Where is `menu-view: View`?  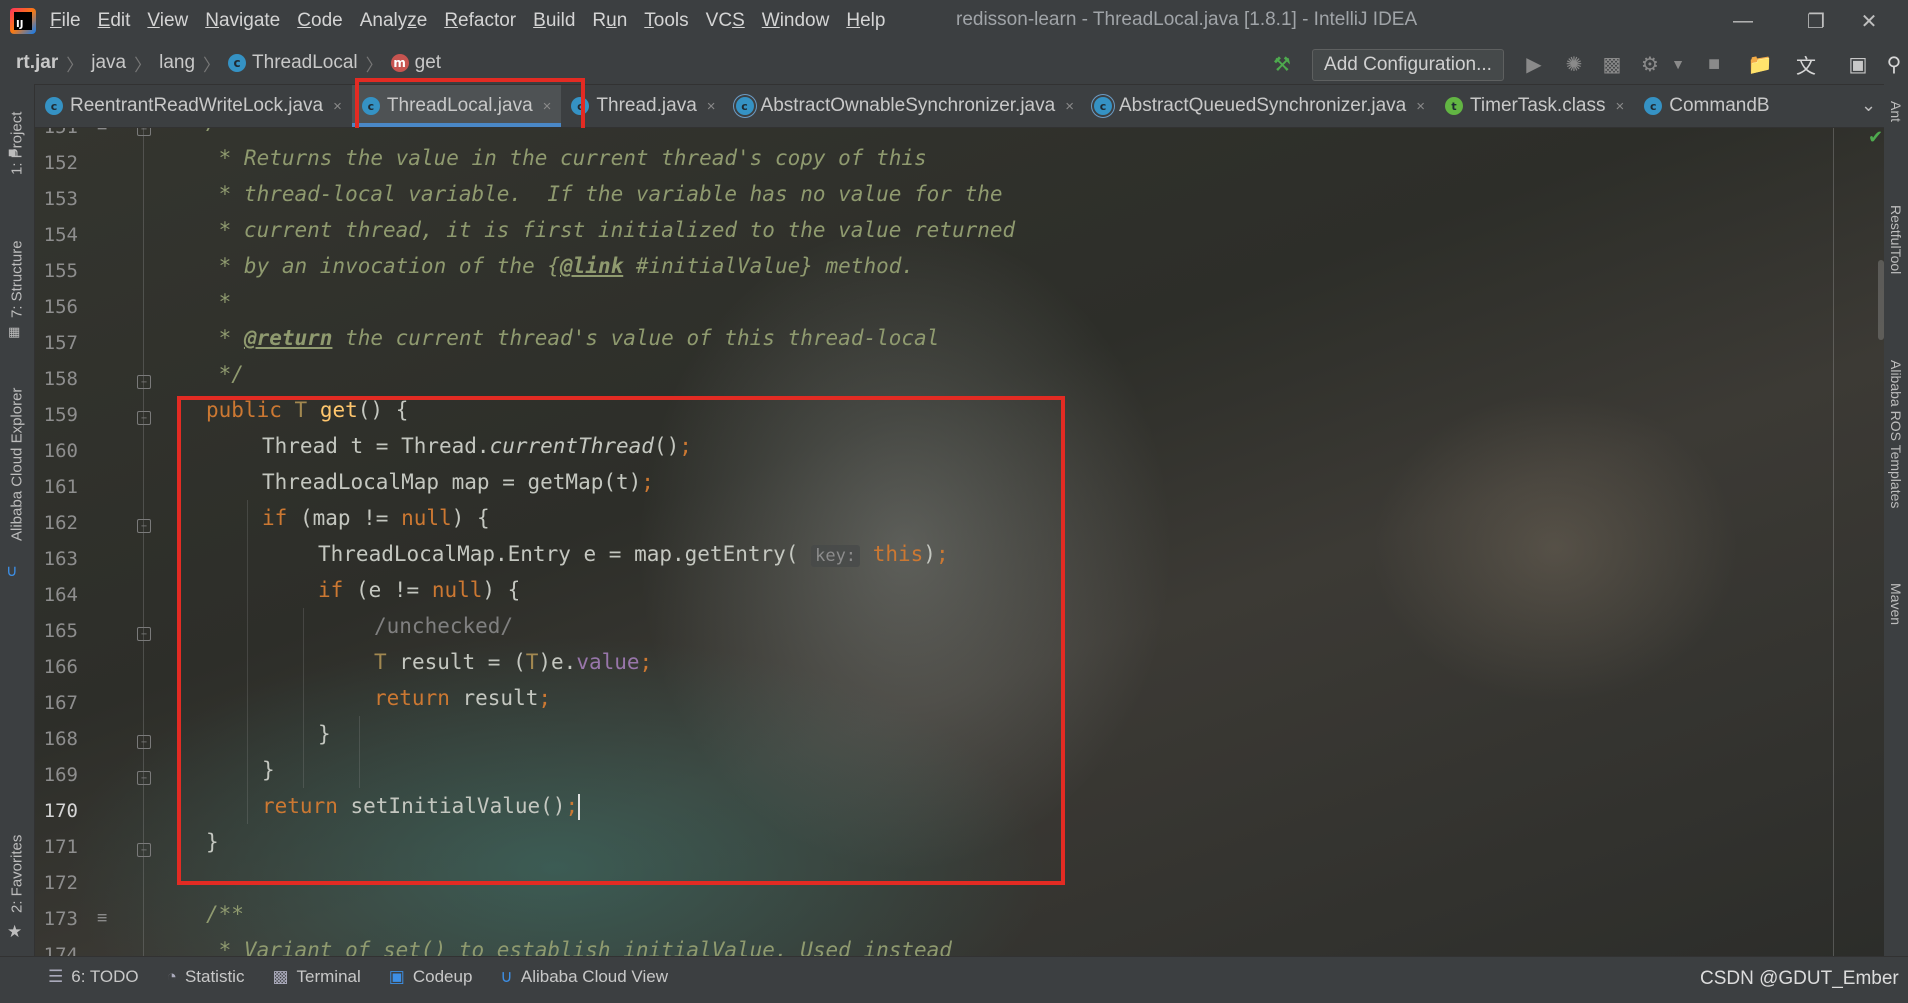 menu-view: View is located at coordinates (167, 21).